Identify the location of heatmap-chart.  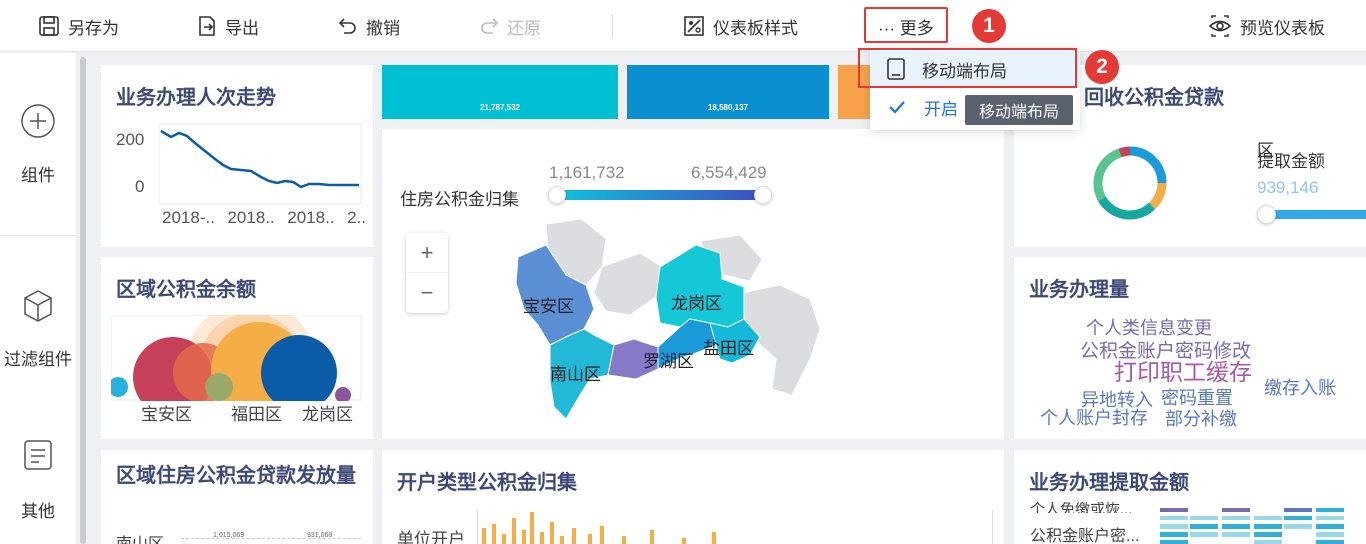
(1252, 526).